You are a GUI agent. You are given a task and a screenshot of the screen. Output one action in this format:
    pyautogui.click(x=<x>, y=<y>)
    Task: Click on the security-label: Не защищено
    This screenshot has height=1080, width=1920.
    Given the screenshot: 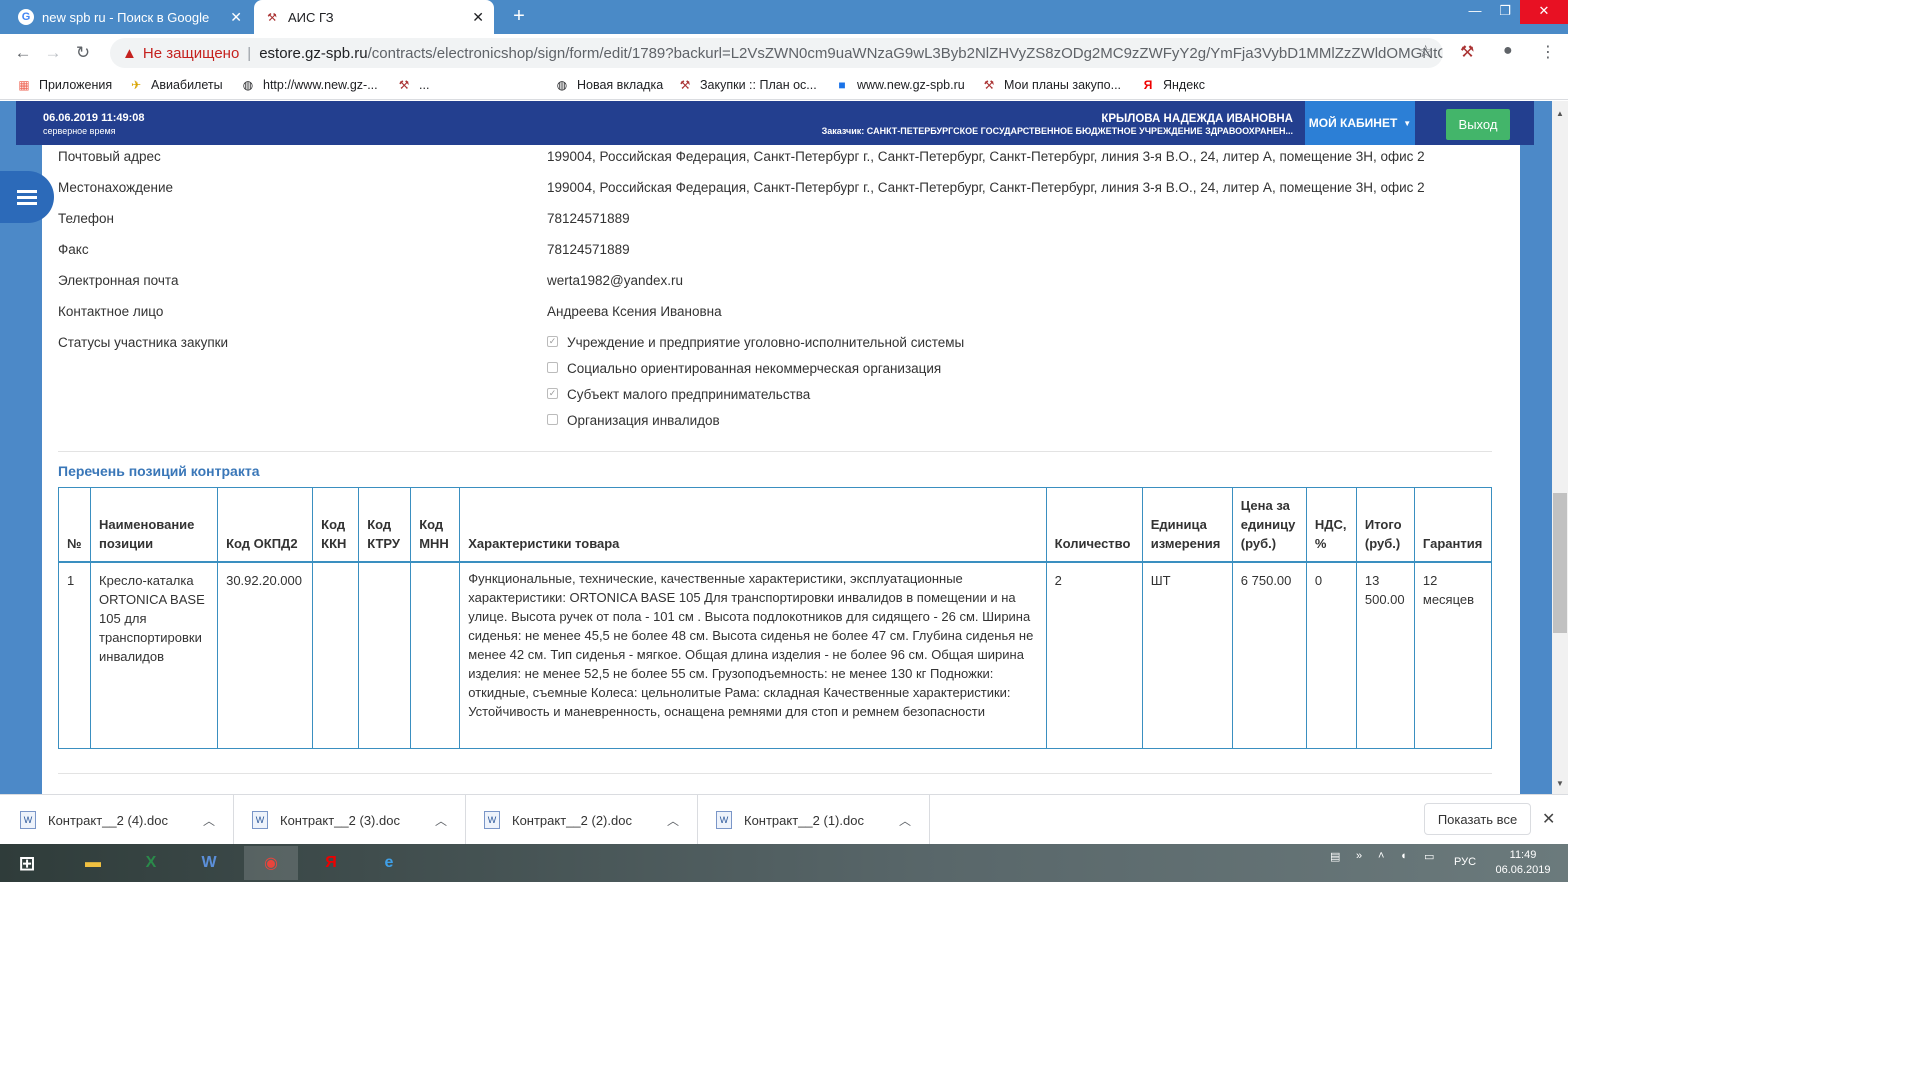 What is the action you would take?
    pyautogui.click(x=191, y=53)
    